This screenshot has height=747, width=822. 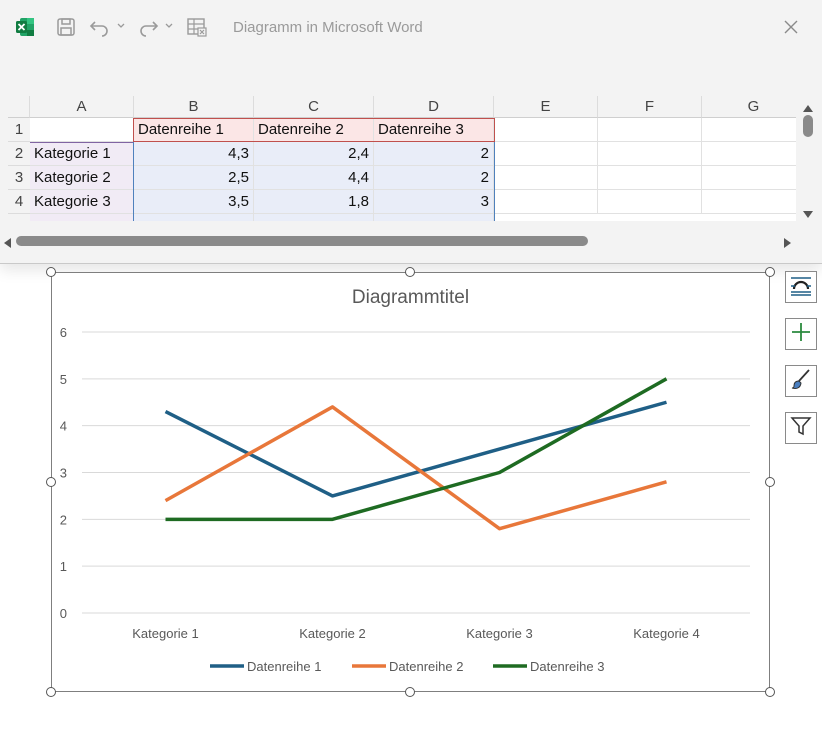 I want to click on series-lines, so click(x=416, y=454).